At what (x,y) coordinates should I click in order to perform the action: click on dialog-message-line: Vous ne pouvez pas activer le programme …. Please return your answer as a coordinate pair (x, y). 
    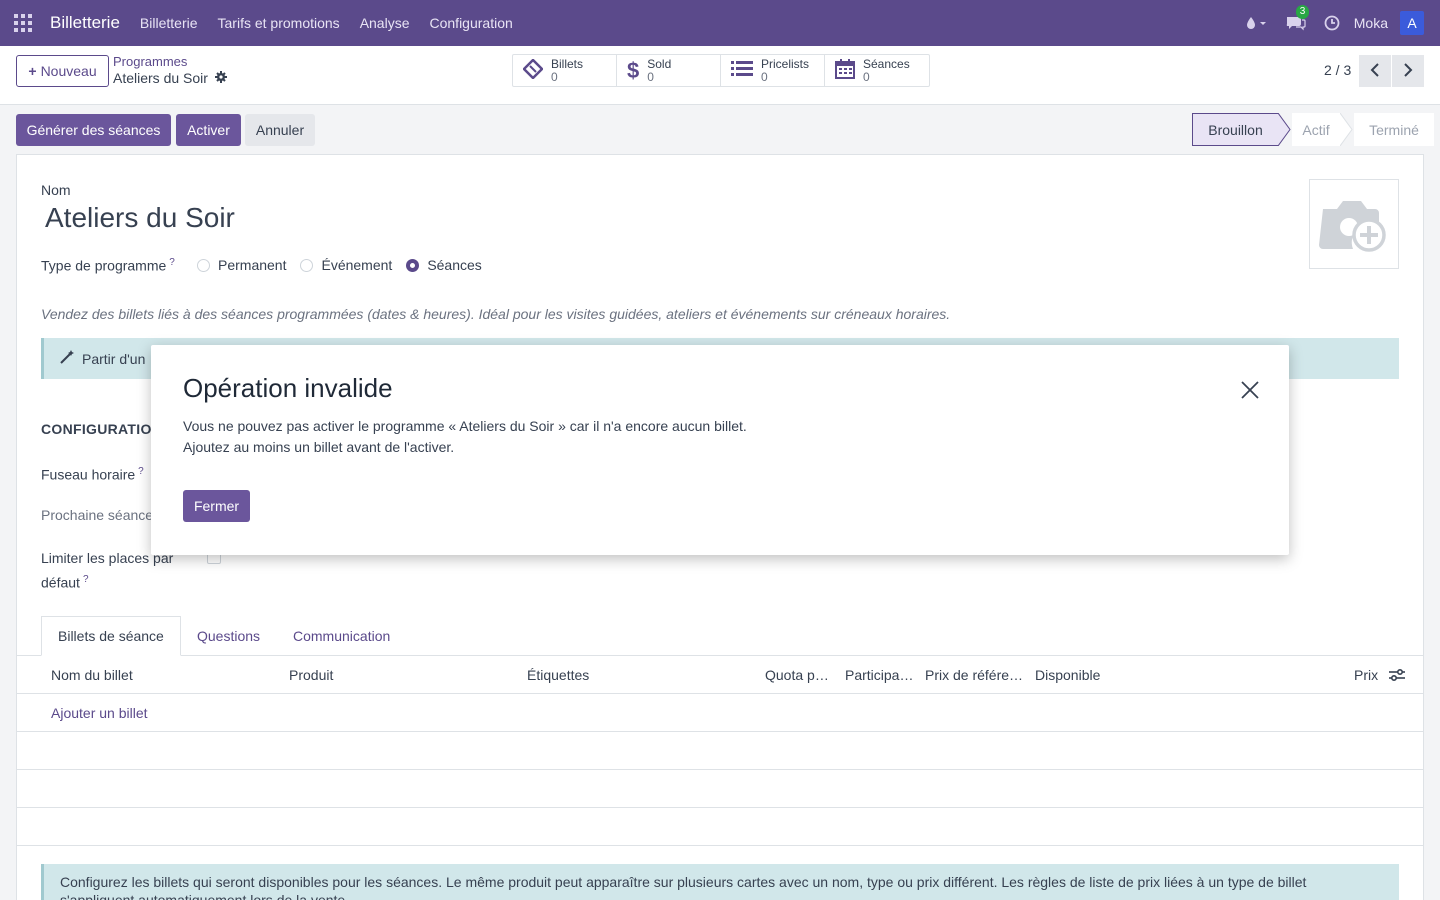
    Looking at the image, I should click on (465, 426).